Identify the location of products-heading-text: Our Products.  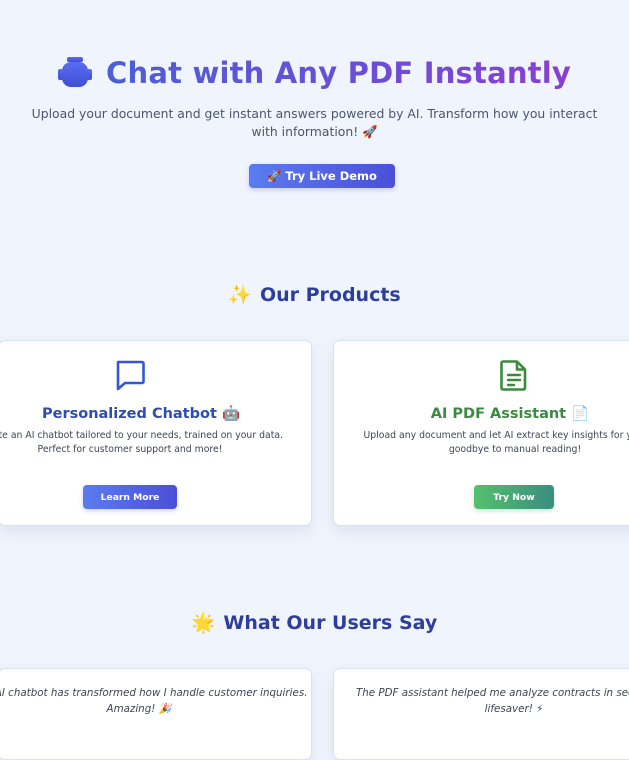
(330, 294).